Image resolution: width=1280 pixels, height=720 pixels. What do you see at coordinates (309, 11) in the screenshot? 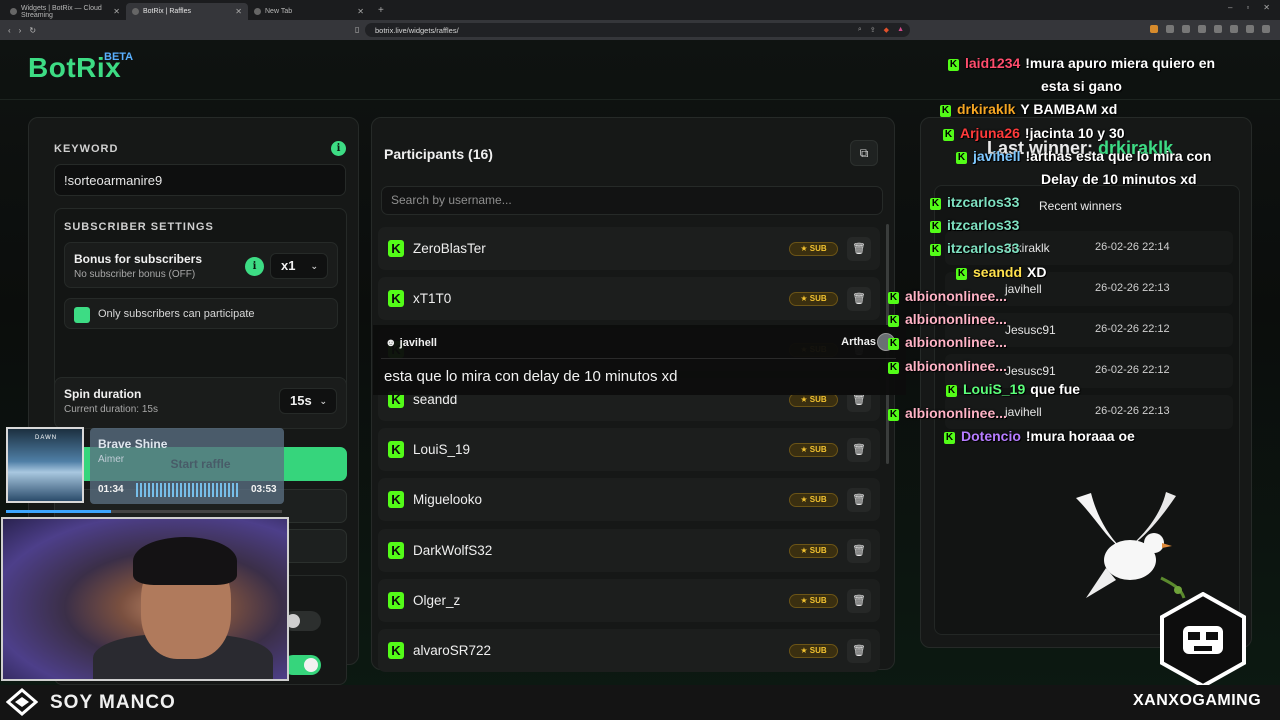
I see `tab-new: New Tab ✕` at bounding box center [309, 11].